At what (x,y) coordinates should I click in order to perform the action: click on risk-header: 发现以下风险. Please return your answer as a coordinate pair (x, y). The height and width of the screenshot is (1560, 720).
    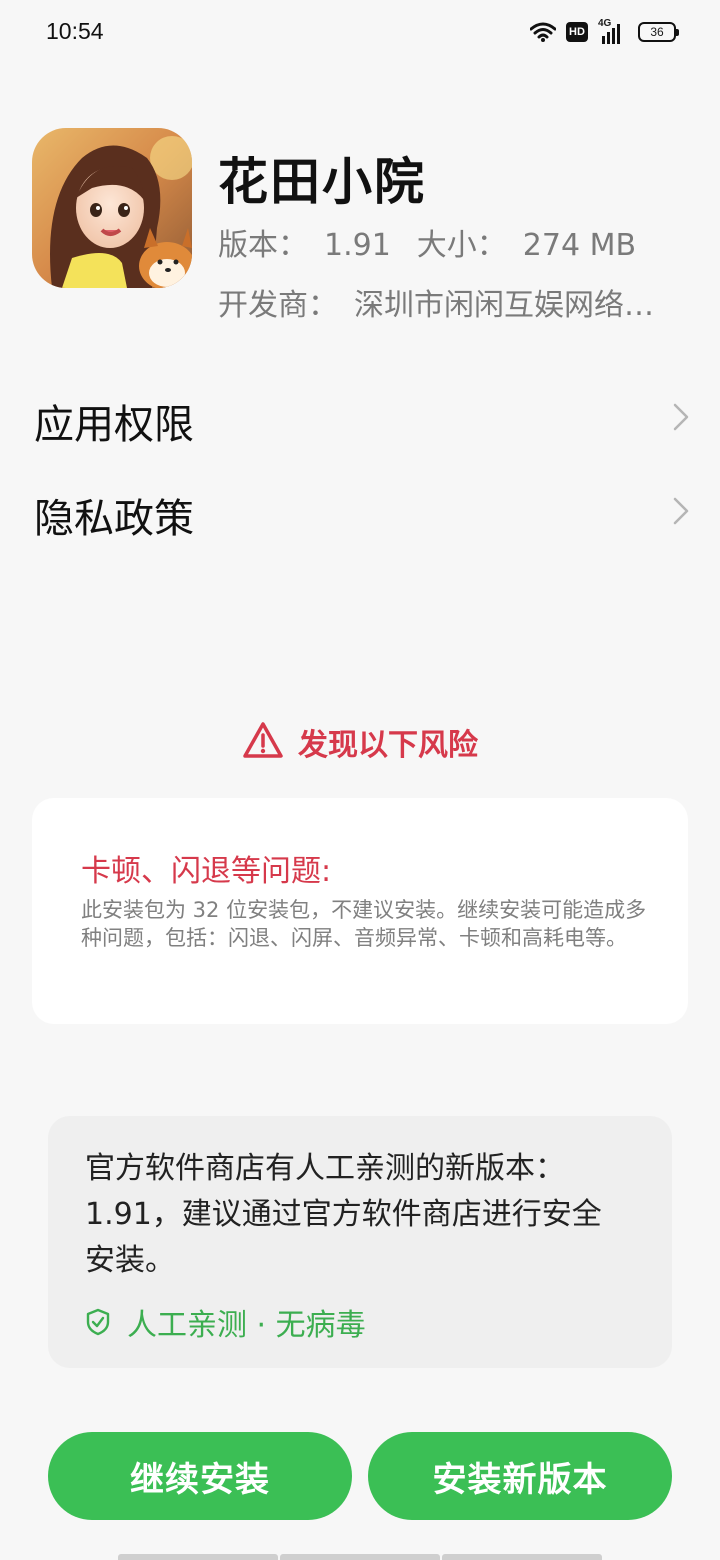
    Looking at the image, I should click on (360, 742).